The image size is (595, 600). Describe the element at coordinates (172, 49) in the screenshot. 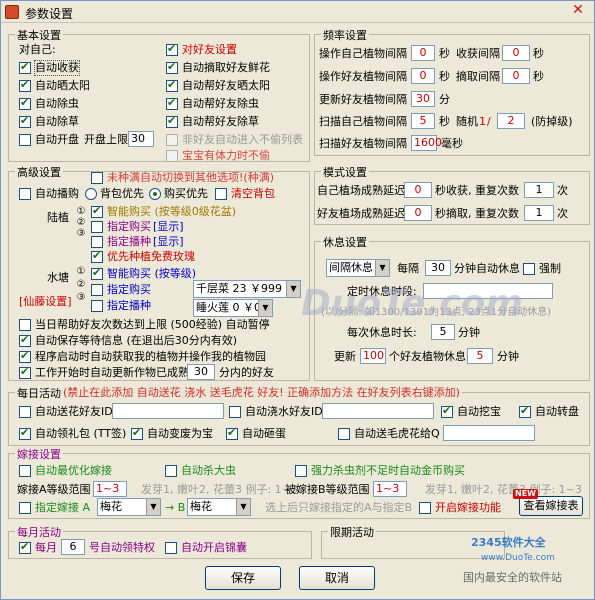

I see `friend-settings-checkbox` at that location.